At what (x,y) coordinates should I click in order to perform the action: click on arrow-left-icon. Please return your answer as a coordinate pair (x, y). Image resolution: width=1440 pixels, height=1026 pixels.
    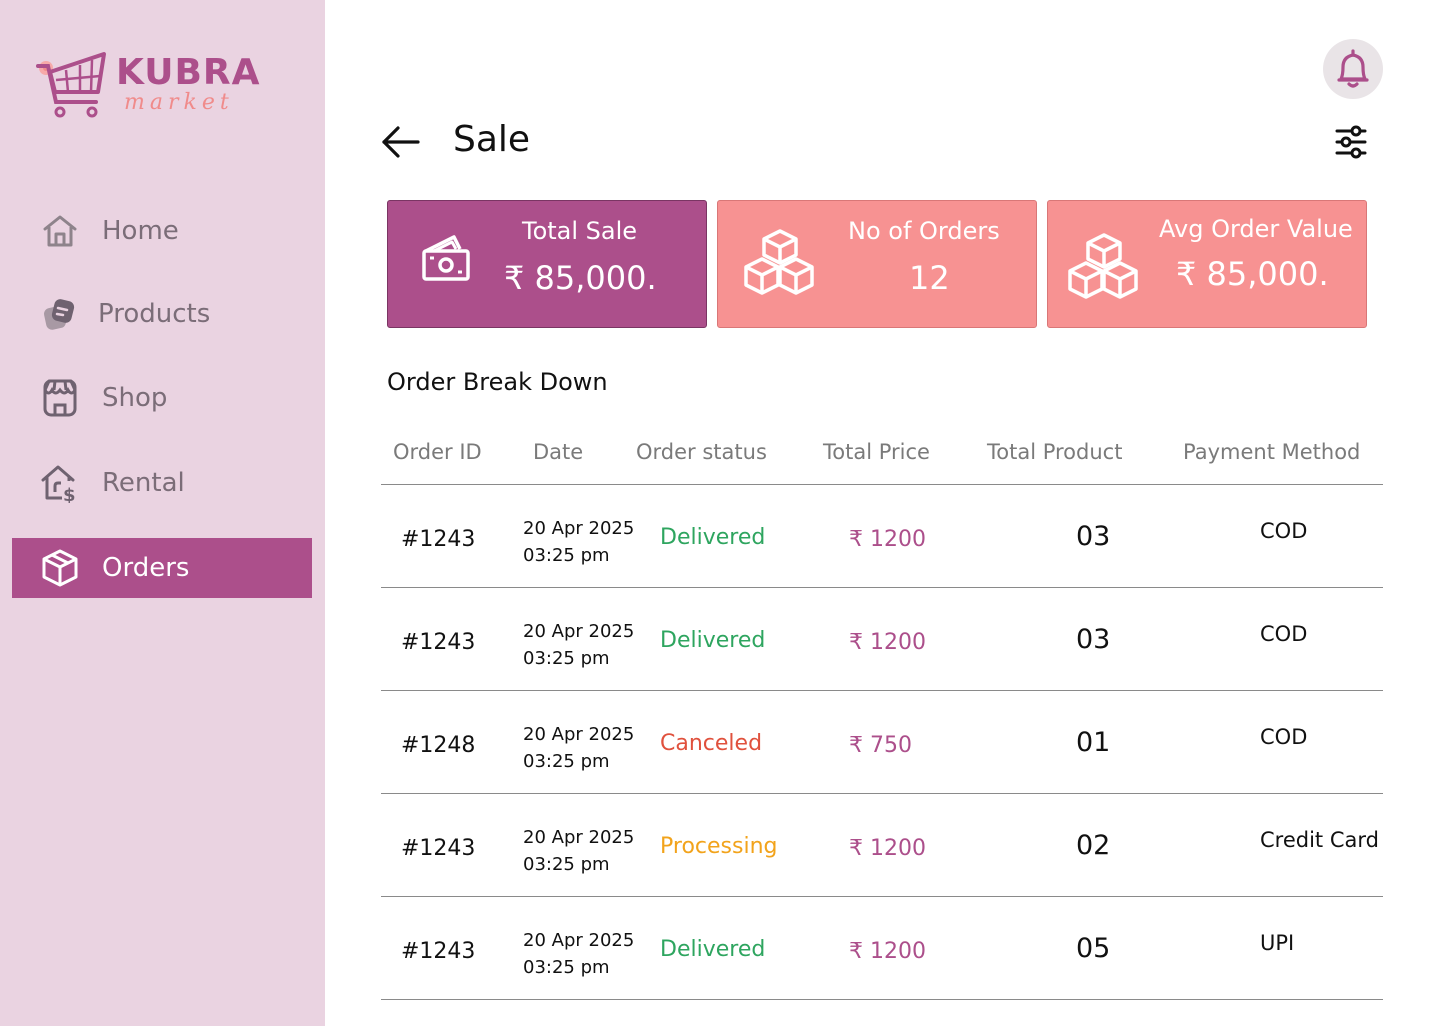
    Looking at the image, I should click on (401, 142).